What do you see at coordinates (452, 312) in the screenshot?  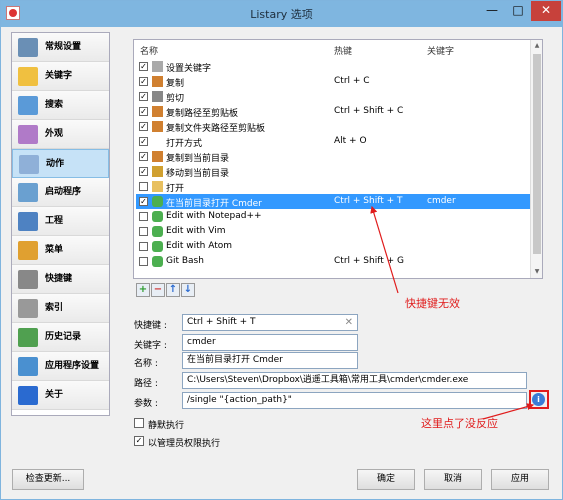 I see `annotation-arrows` at bounding box center [452, 312].